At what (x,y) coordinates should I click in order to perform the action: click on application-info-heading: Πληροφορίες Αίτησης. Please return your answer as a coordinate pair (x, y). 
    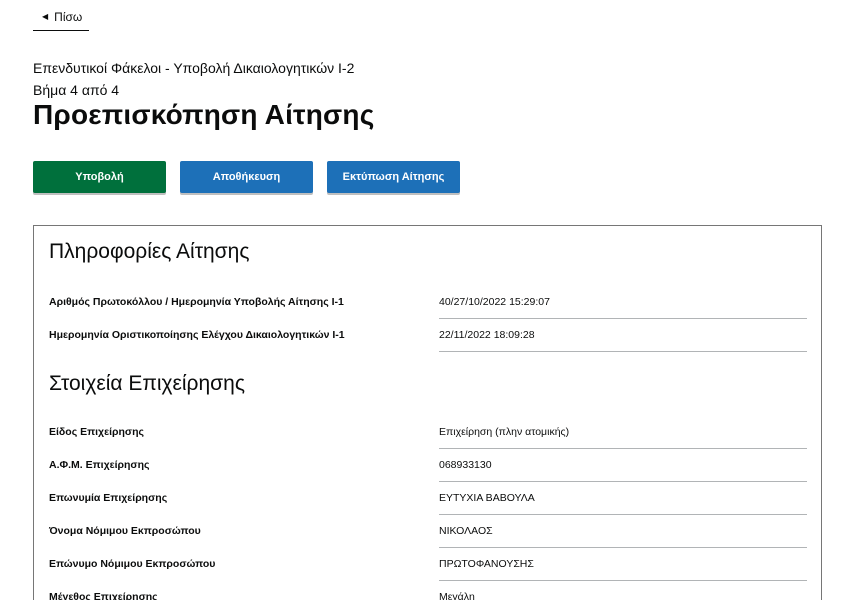
    Looking at the image, I should click on (149, 251).